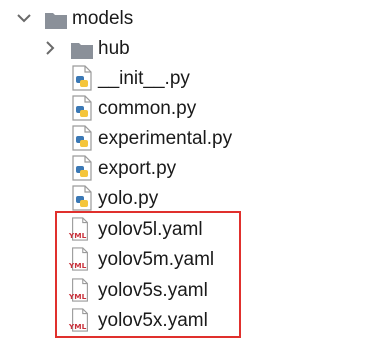  Describe the element at coordinates (144, 78) in the screenshot. I see `tree-item-label: __init__.py` at that location.